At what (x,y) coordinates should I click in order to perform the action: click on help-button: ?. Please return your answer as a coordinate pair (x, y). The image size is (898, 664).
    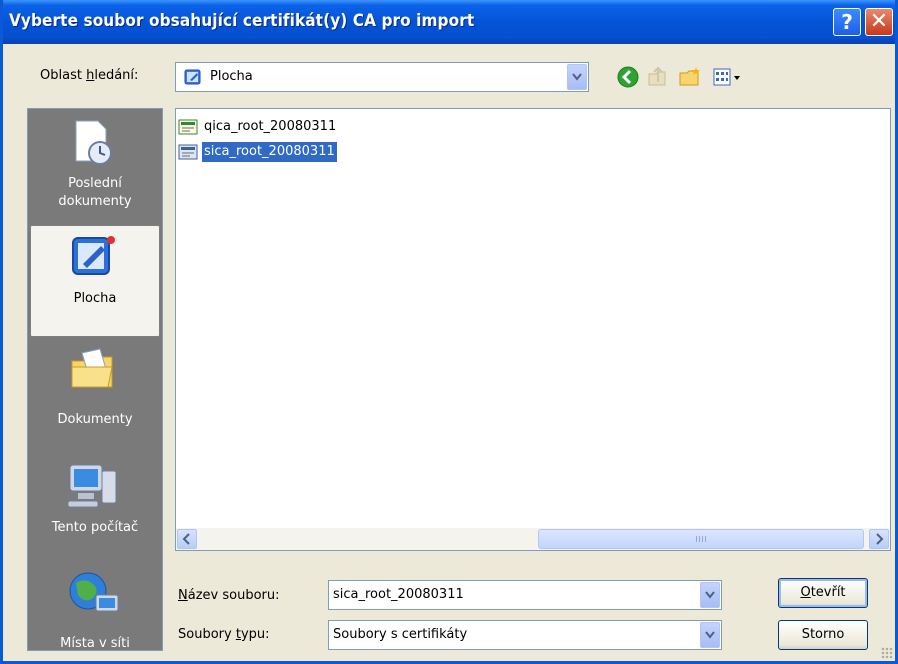
    Looking at the image, I should click on (847, 22).